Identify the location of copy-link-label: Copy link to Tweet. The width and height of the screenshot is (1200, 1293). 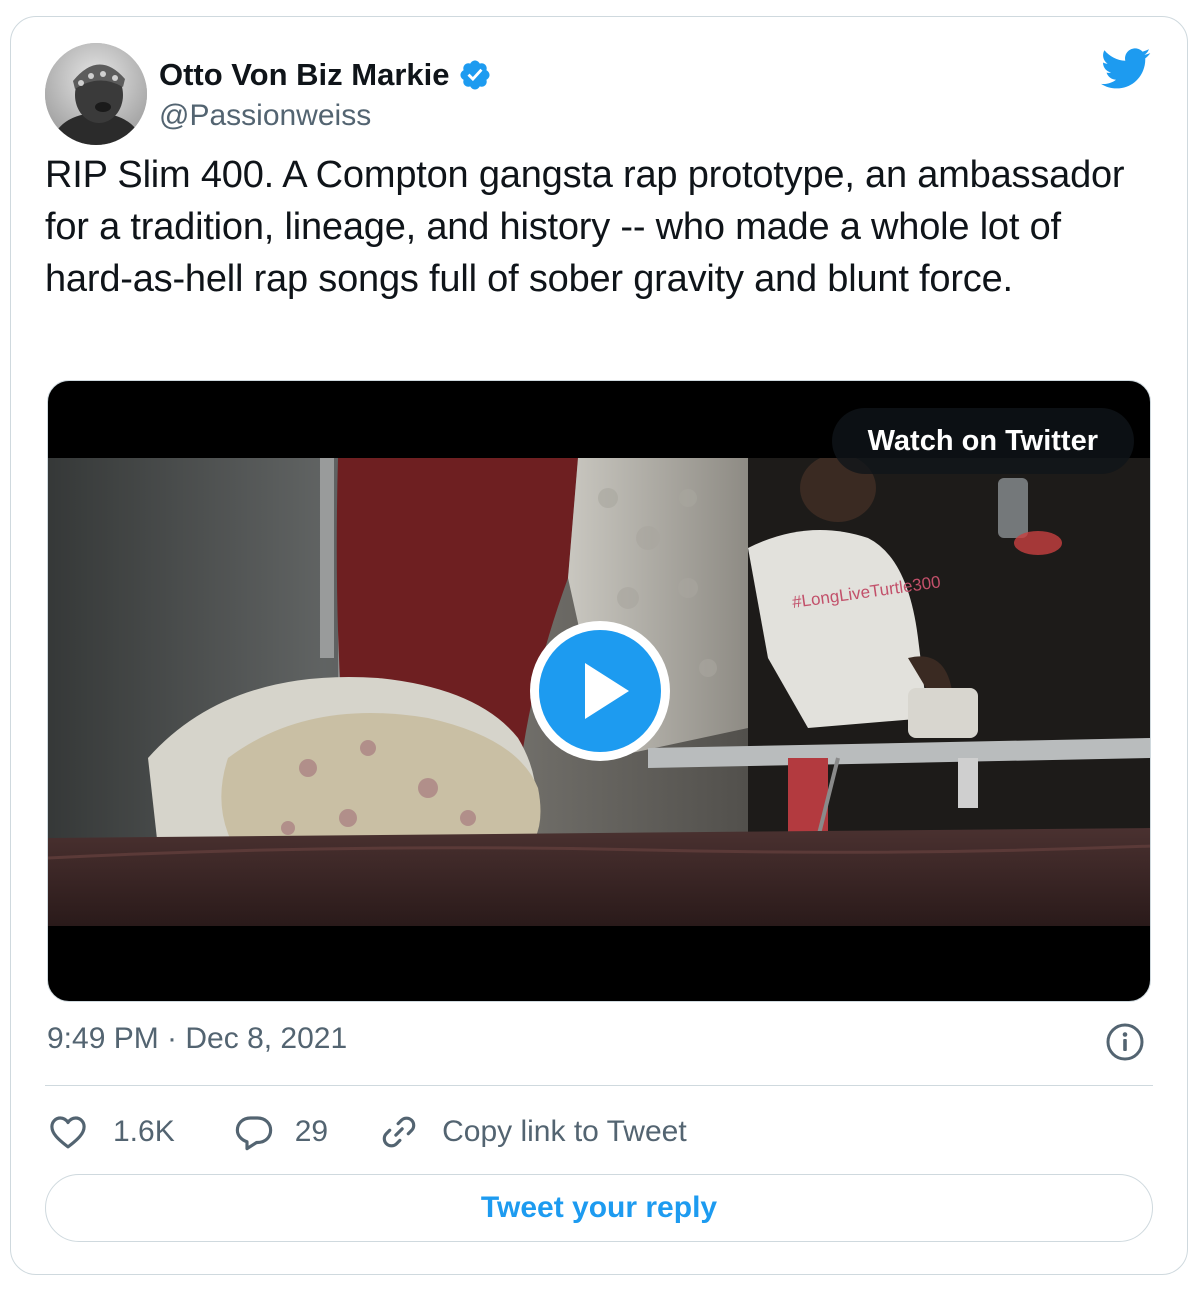
(564, 1131).